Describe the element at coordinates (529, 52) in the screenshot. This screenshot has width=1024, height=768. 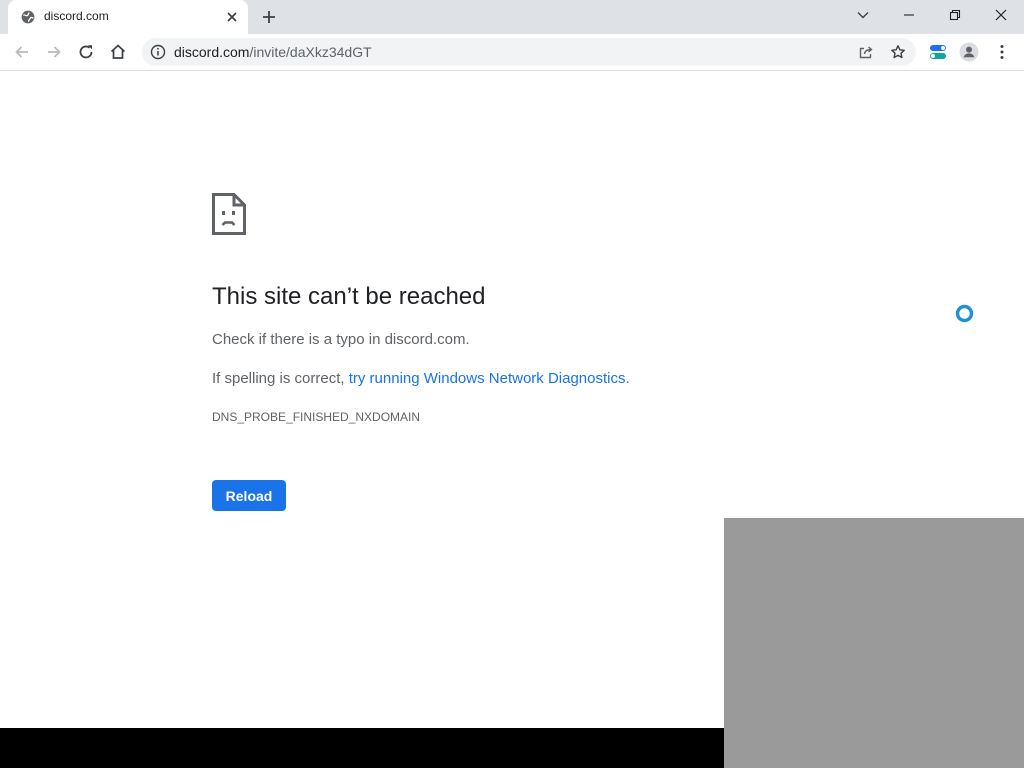
I see `address-bar: discord.com/invite/daXkz34dGT` at that location.